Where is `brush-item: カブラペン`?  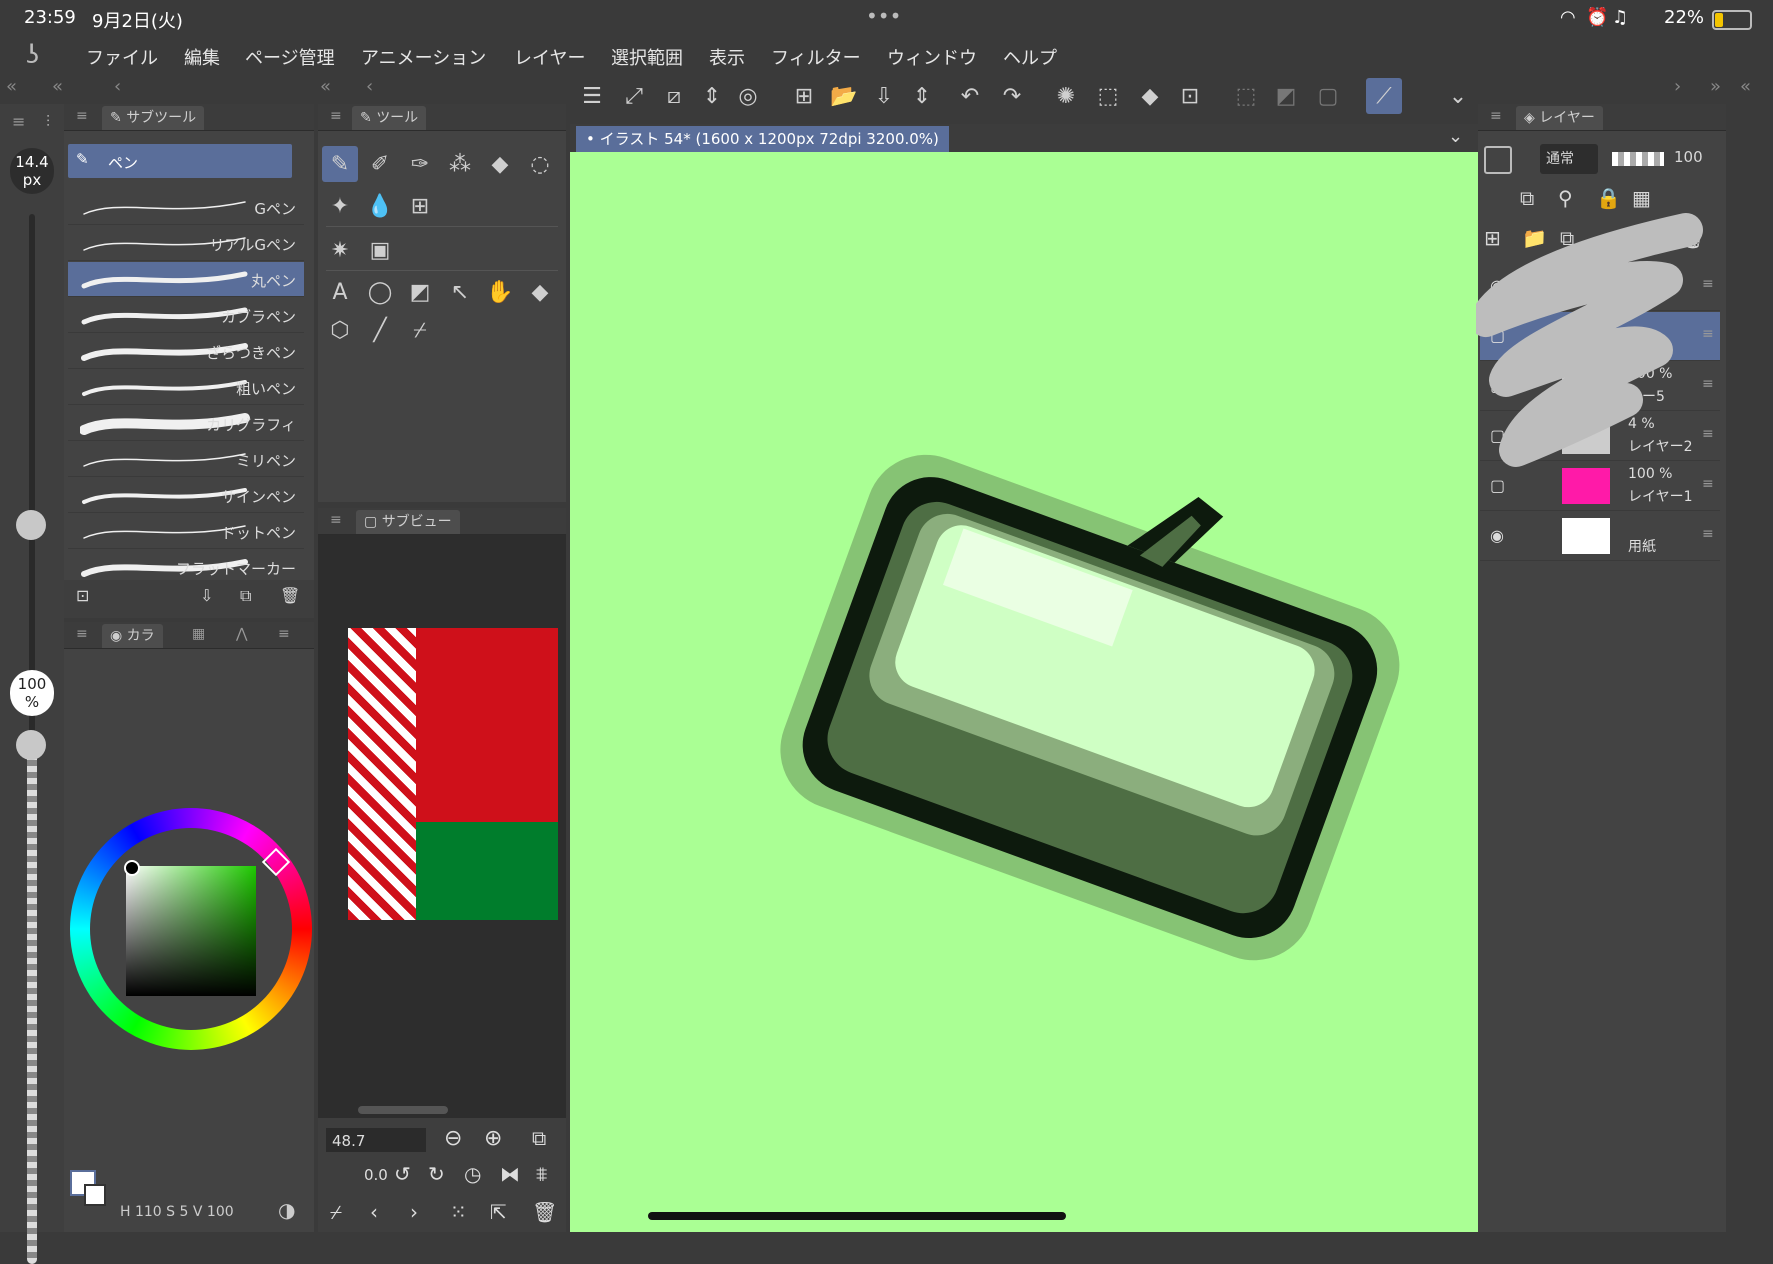
brush-item: カブラペン is located at coordinates (186, 315).